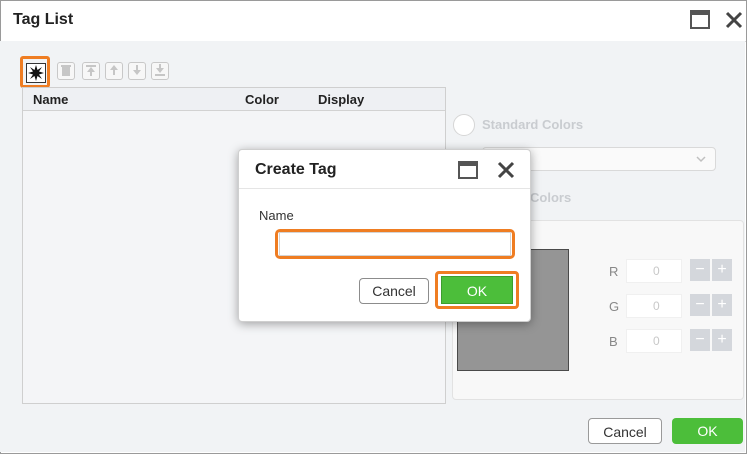 Image resolution: width=747 pixels, height=454 pixels. What do you see at coordinates (722, 305) in the screenshot?
I see `green-increment-button: +` at bounding box center [722, 305].